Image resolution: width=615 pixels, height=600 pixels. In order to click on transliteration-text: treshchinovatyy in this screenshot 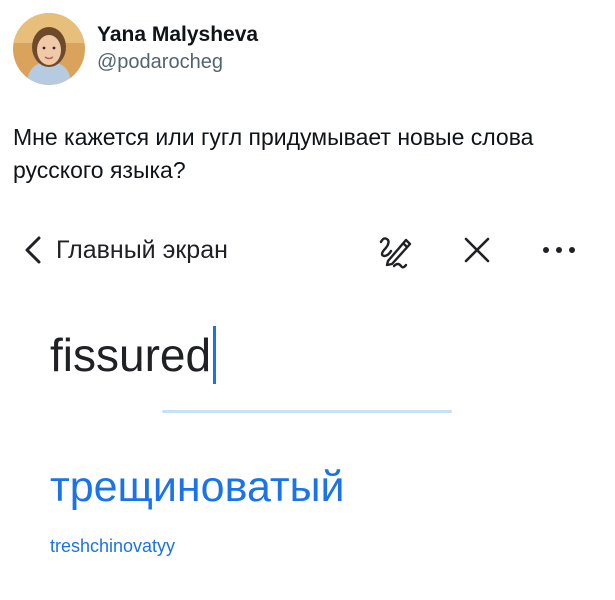, I will do `click(113, 546)`.